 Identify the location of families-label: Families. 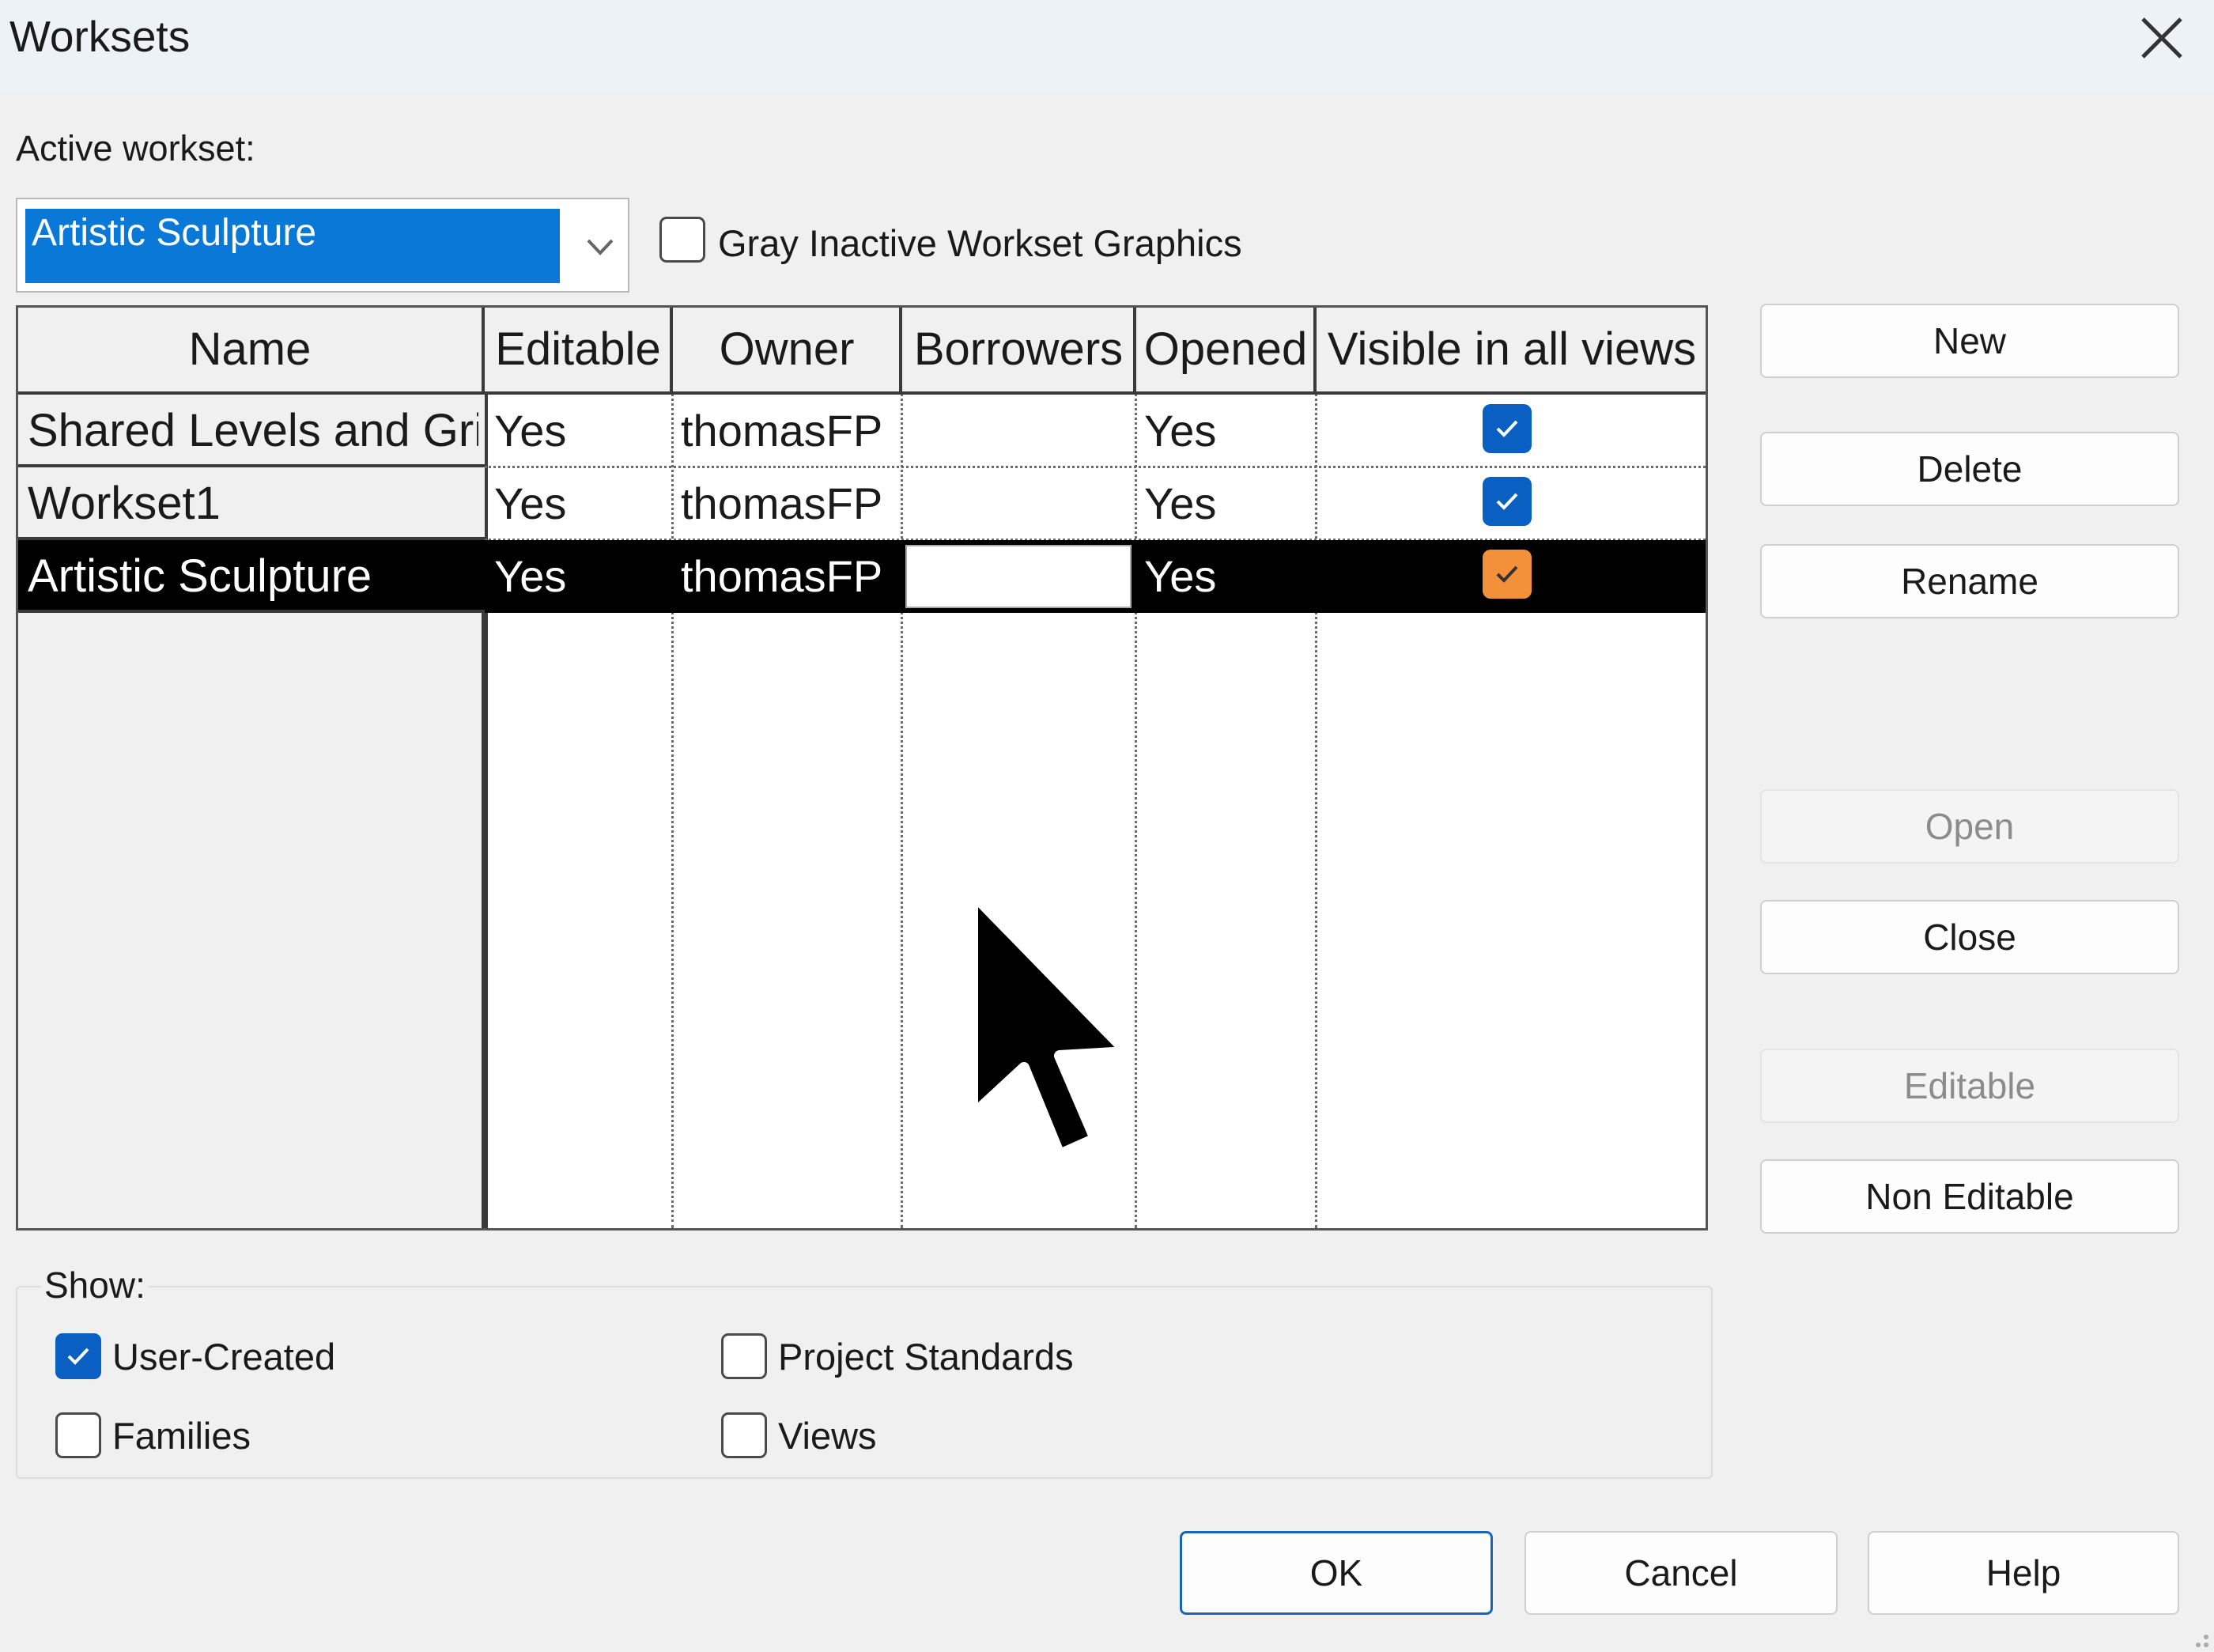
(181, 1436).